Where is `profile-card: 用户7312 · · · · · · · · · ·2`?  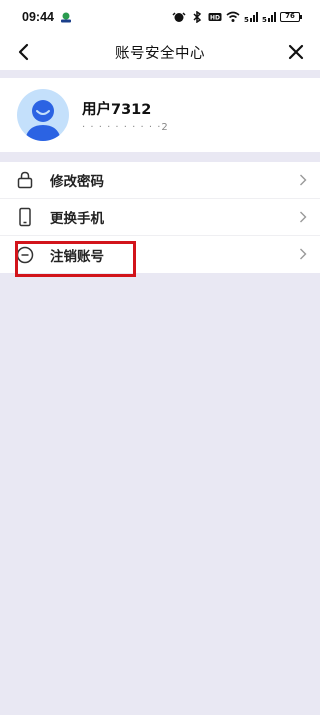
profile-card: 用户7312 · · · · · · · · · ·2 is located at coordinates (160, 115).